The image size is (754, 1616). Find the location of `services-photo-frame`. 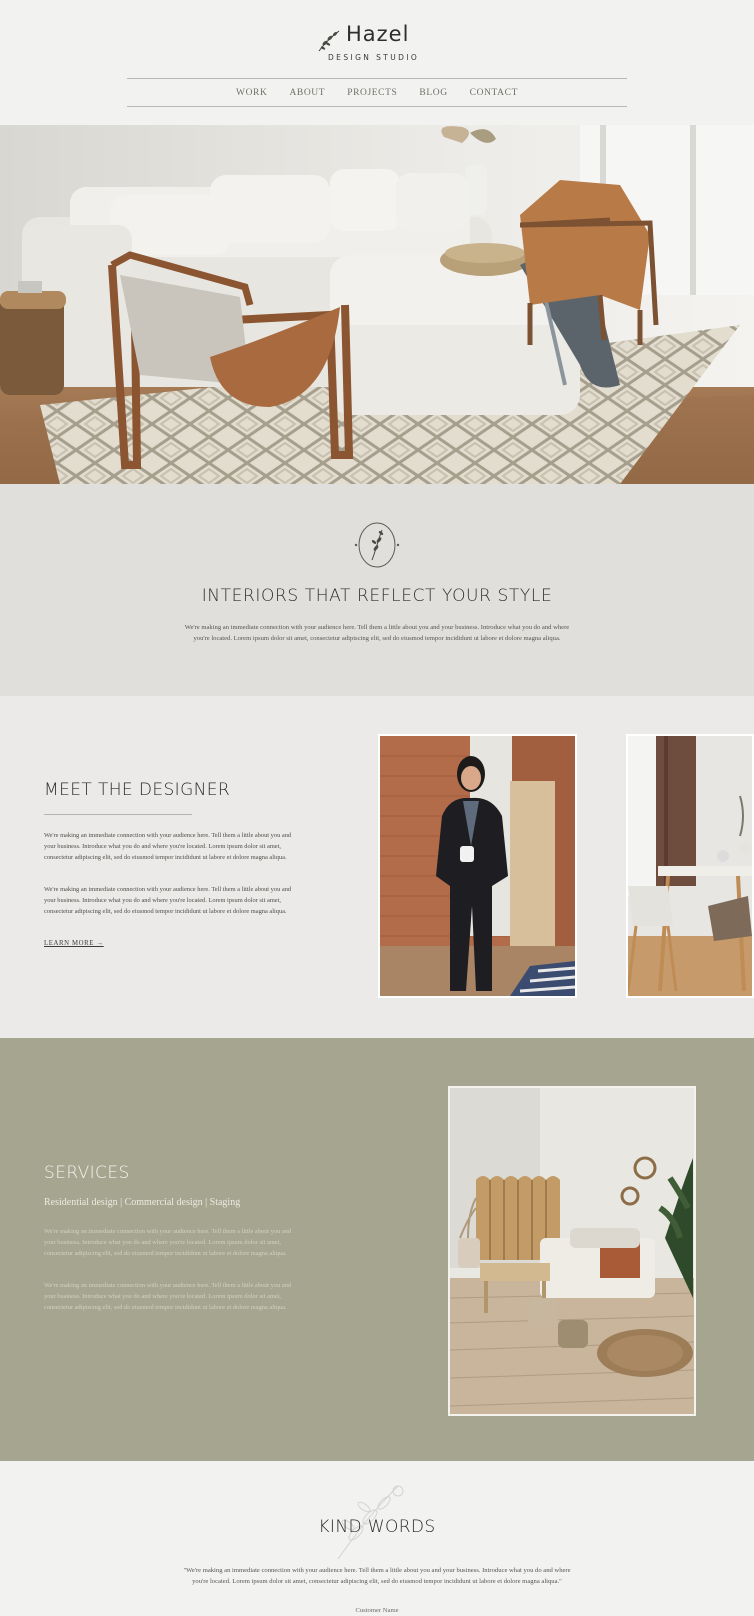

services-photo-frame is located at coordinates (572, 1251).